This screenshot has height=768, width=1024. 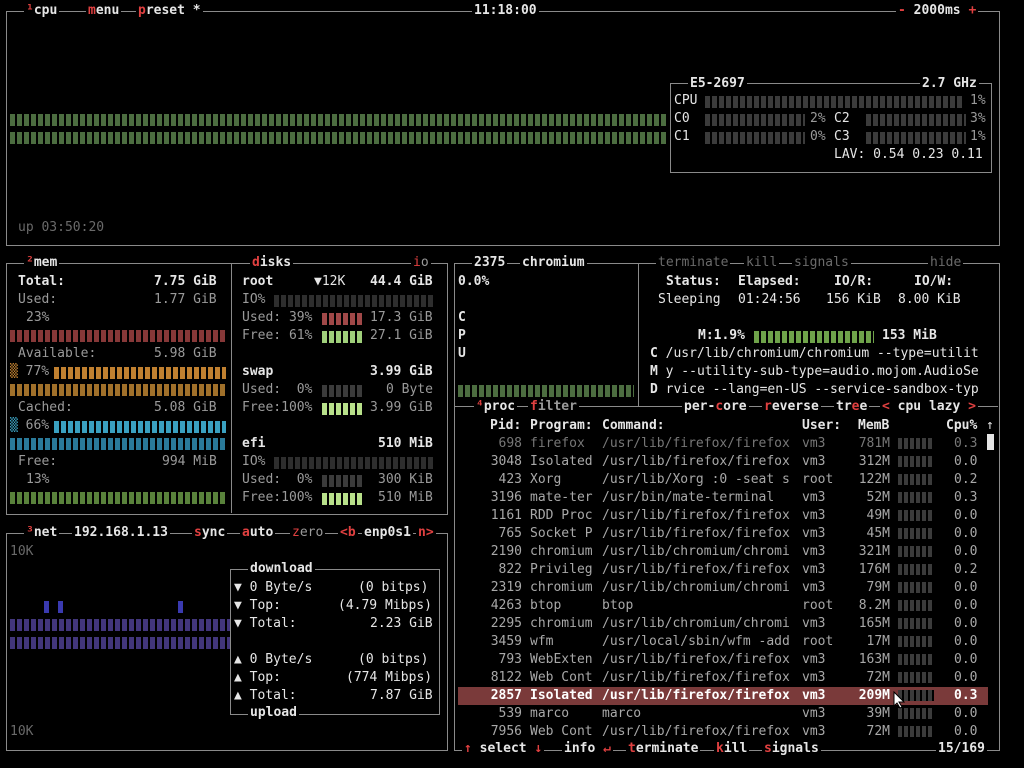 I want to click on detail-kill-button: kill, so click(x=762, y=263).